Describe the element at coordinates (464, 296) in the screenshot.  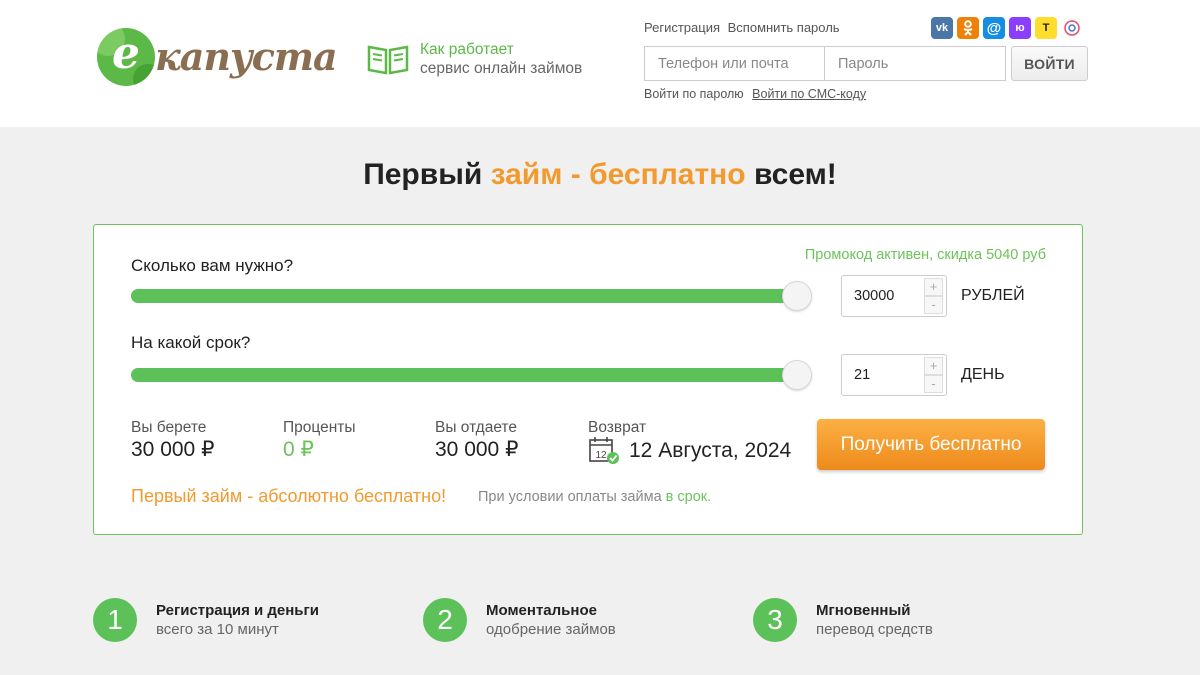
I see `amount-slider-fill` at that location.